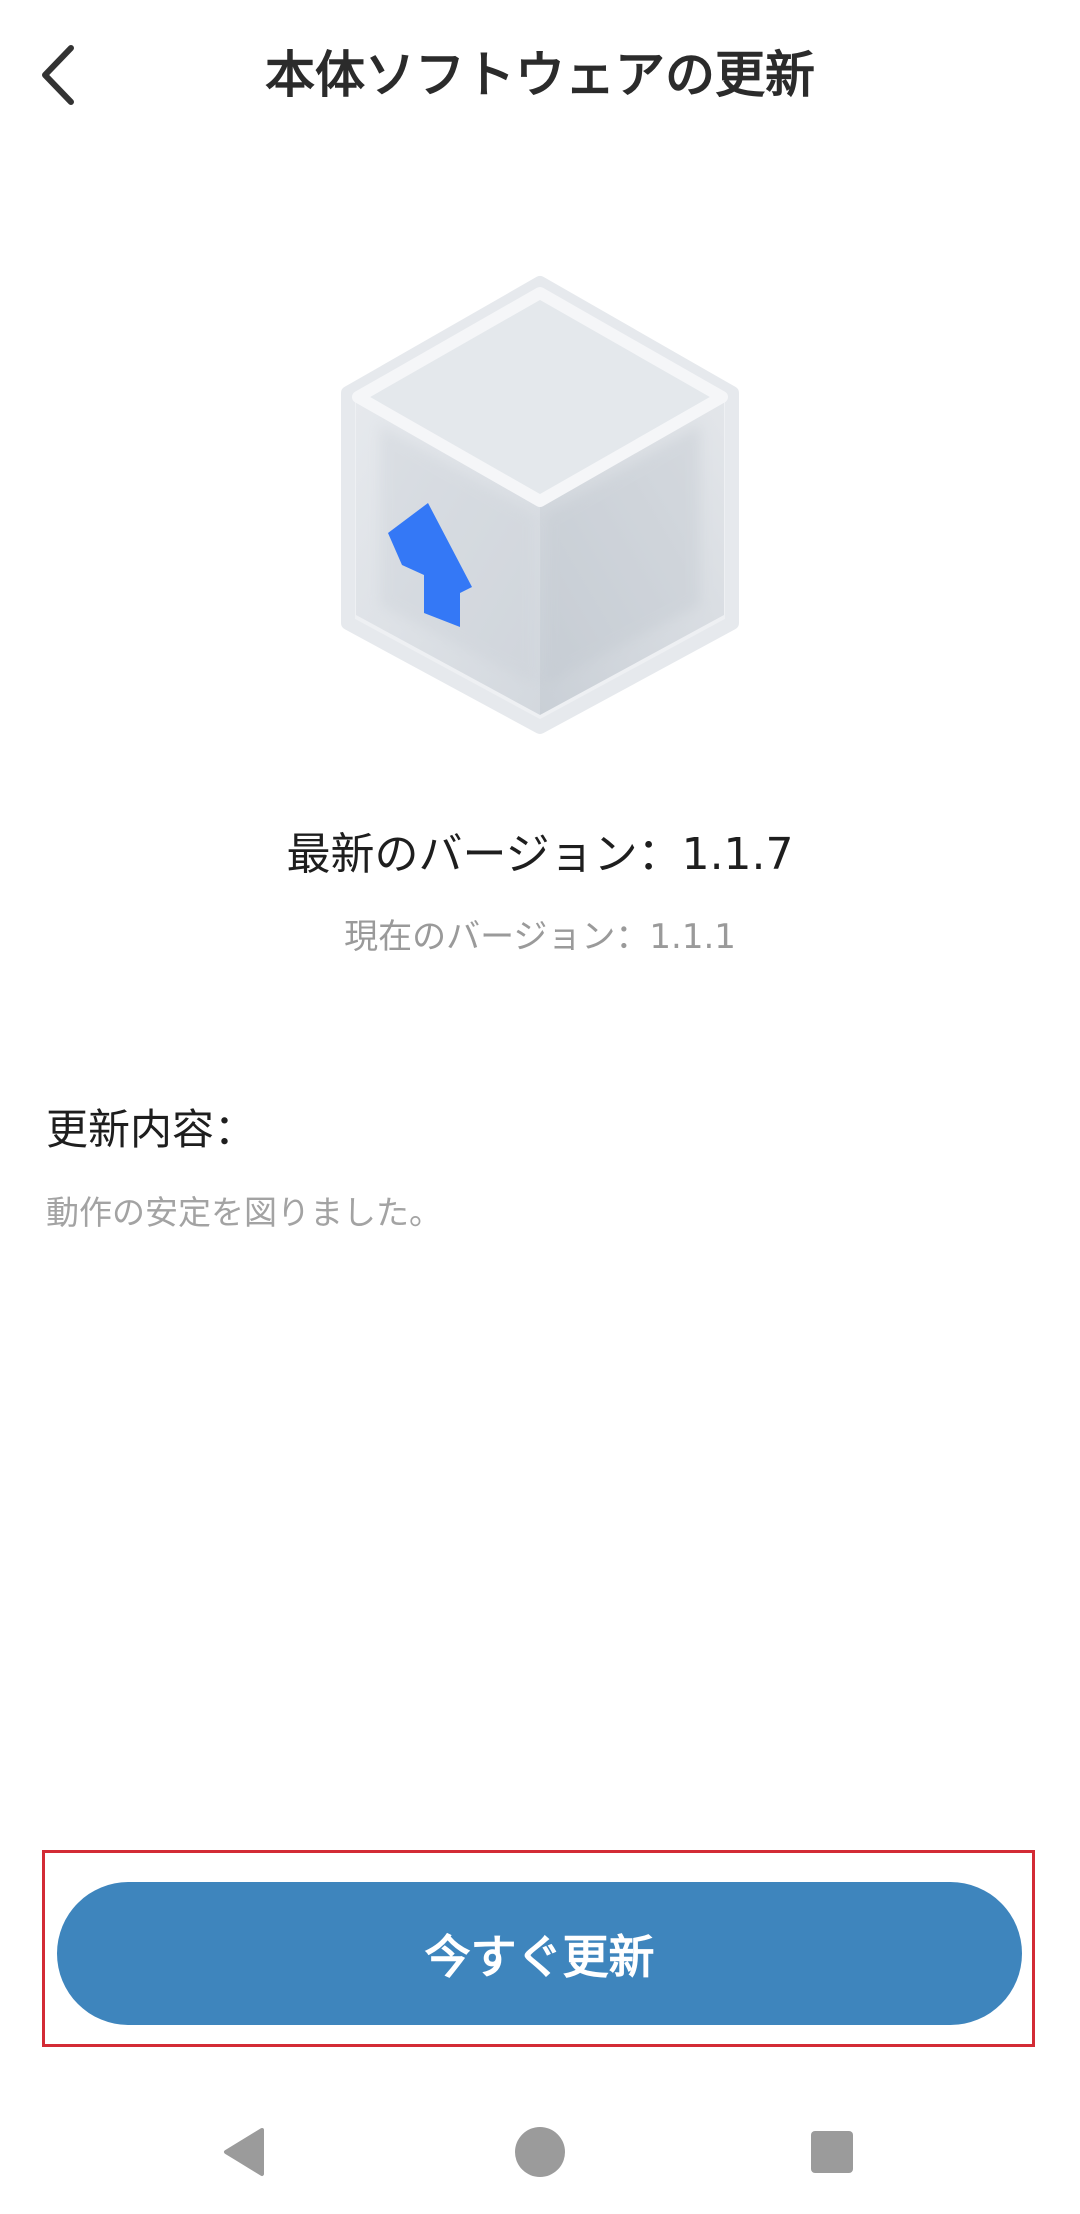  What do you see at coordinates (539, 1953) in the screenshot?
I see `update-now-button: 今すぐ更新` at bounding box center [539, 1953].